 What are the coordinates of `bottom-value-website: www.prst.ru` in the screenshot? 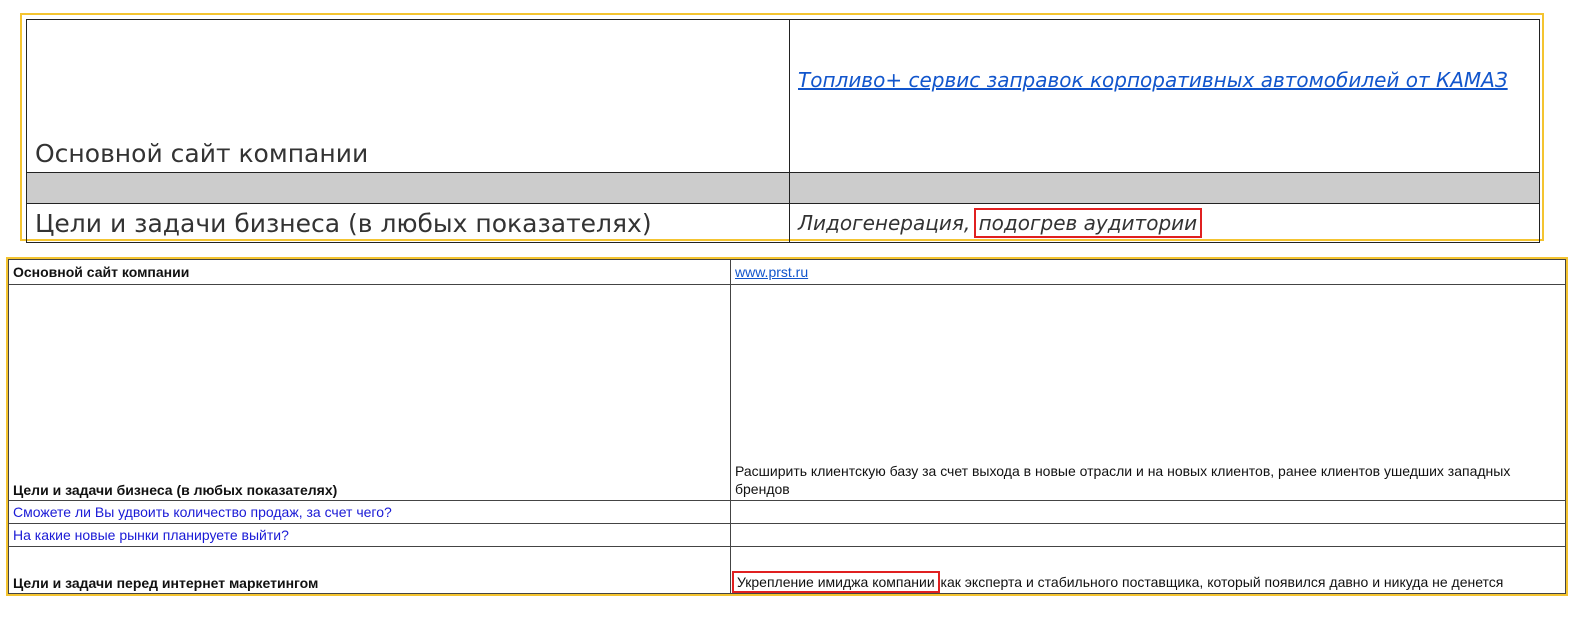 It's located at (1148, 272).